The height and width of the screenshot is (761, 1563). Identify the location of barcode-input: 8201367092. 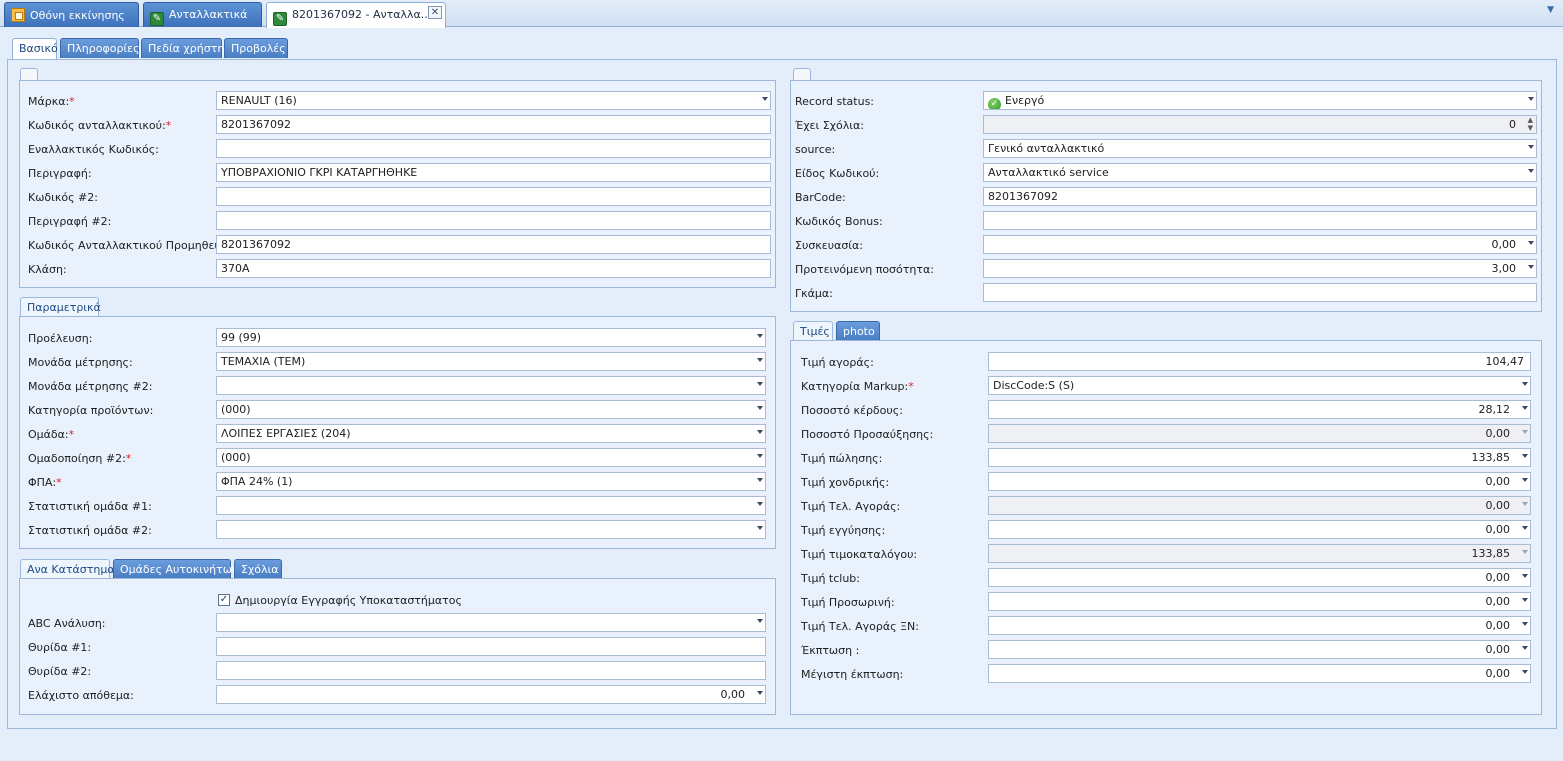
(1260, 196).